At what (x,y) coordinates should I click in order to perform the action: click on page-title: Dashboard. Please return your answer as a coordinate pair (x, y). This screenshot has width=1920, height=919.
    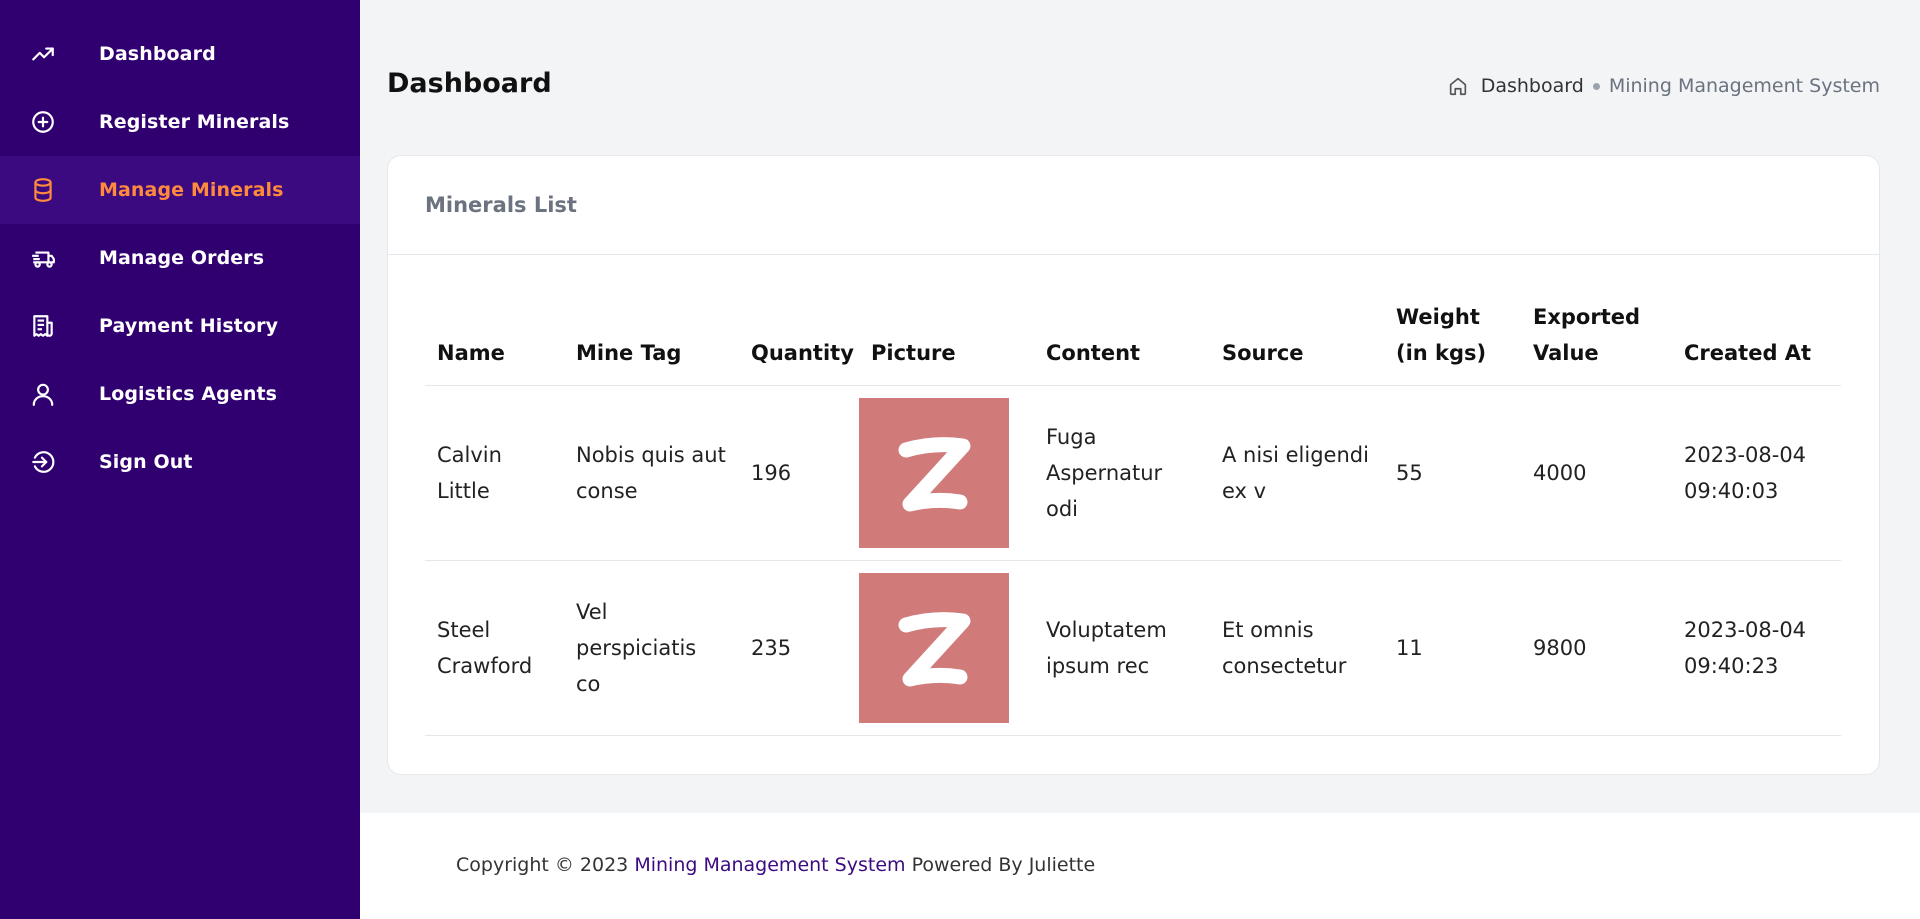
    Looking at the image, I should click on (469, 83).